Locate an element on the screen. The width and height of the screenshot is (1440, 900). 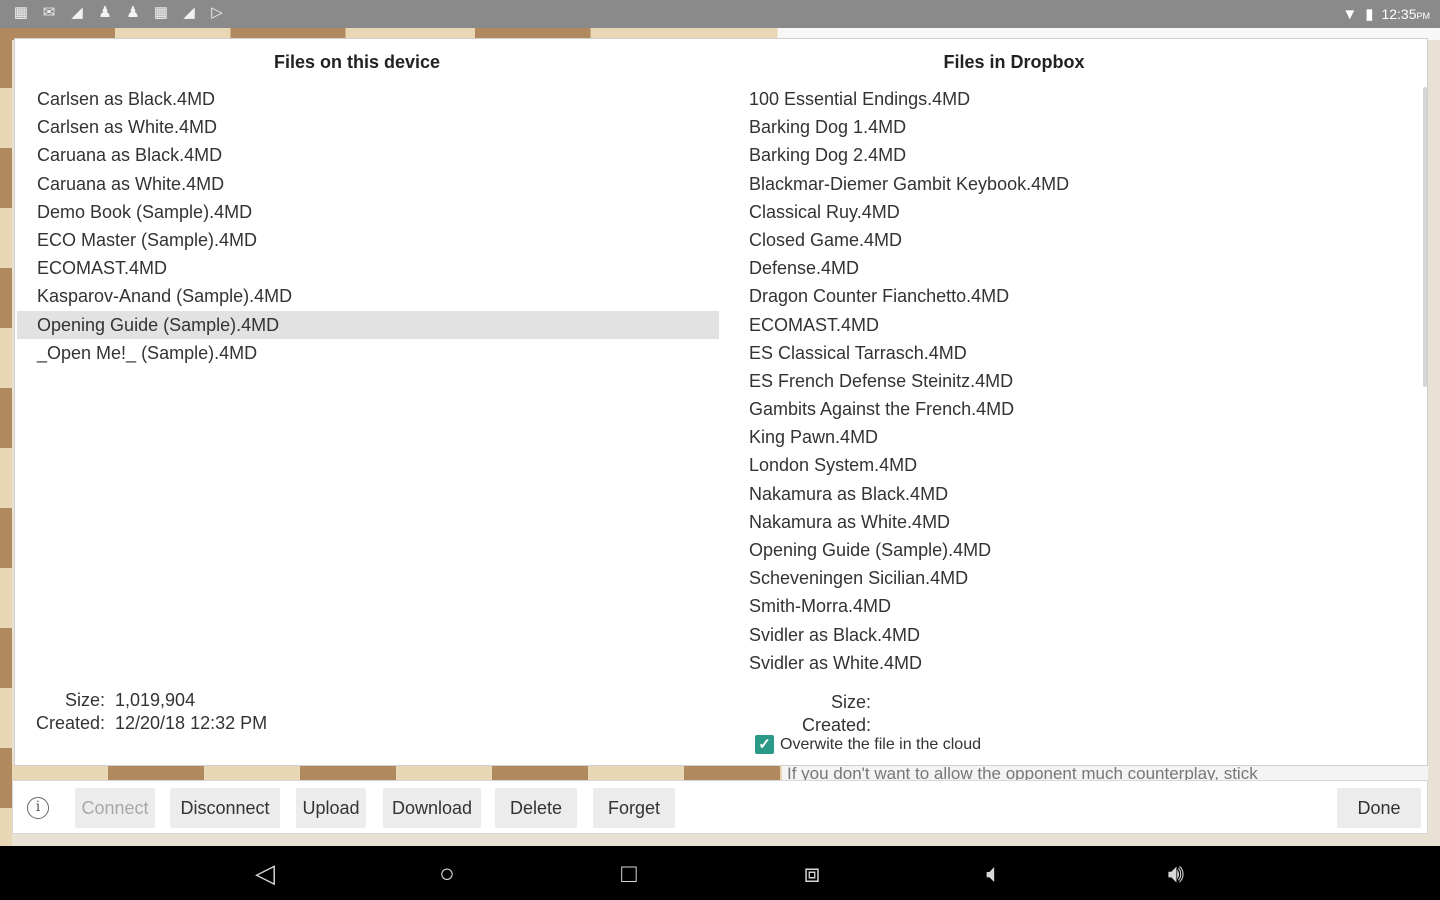
size-value: 1,019,904 is located at coordinates (155, 700).